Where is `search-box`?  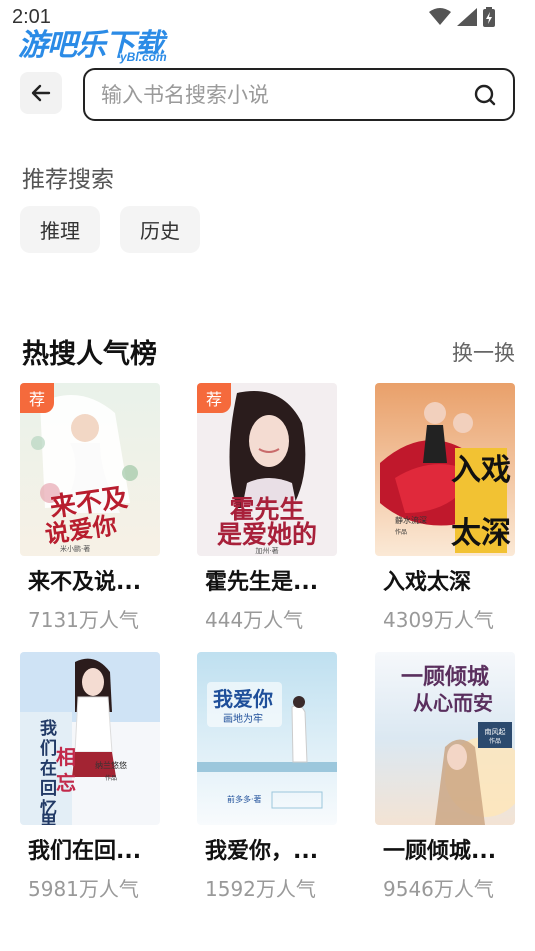 search-box is located at coordinates (299, 94).